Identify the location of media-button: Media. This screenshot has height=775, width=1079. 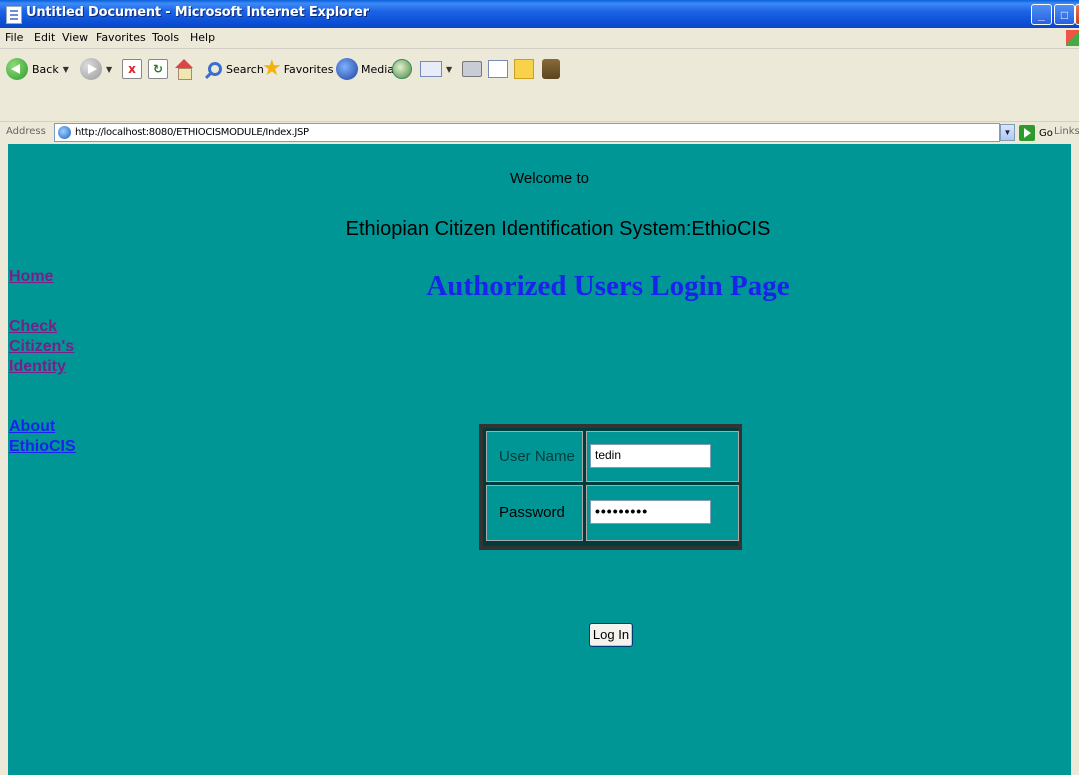
(365, 69).